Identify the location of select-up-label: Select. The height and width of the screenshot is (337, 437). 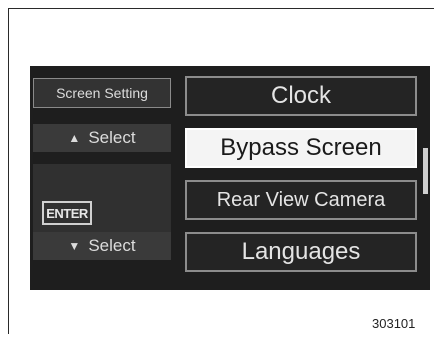
(112, 137).